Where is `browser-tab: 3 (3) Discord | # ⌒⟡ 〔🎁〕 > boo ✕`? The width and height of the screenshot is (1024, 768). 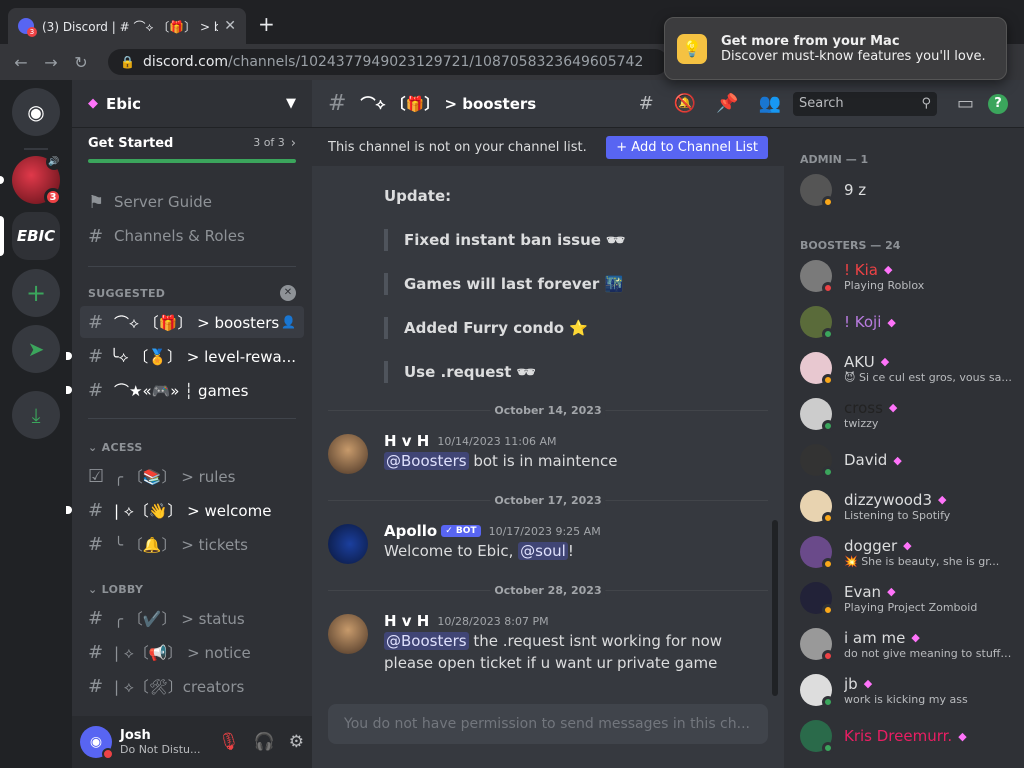
browser-tab: 3 (3) Discord | # ⌒⟡ 〔🎁〕 > boo ✕ is located at coordinates (127, 26).